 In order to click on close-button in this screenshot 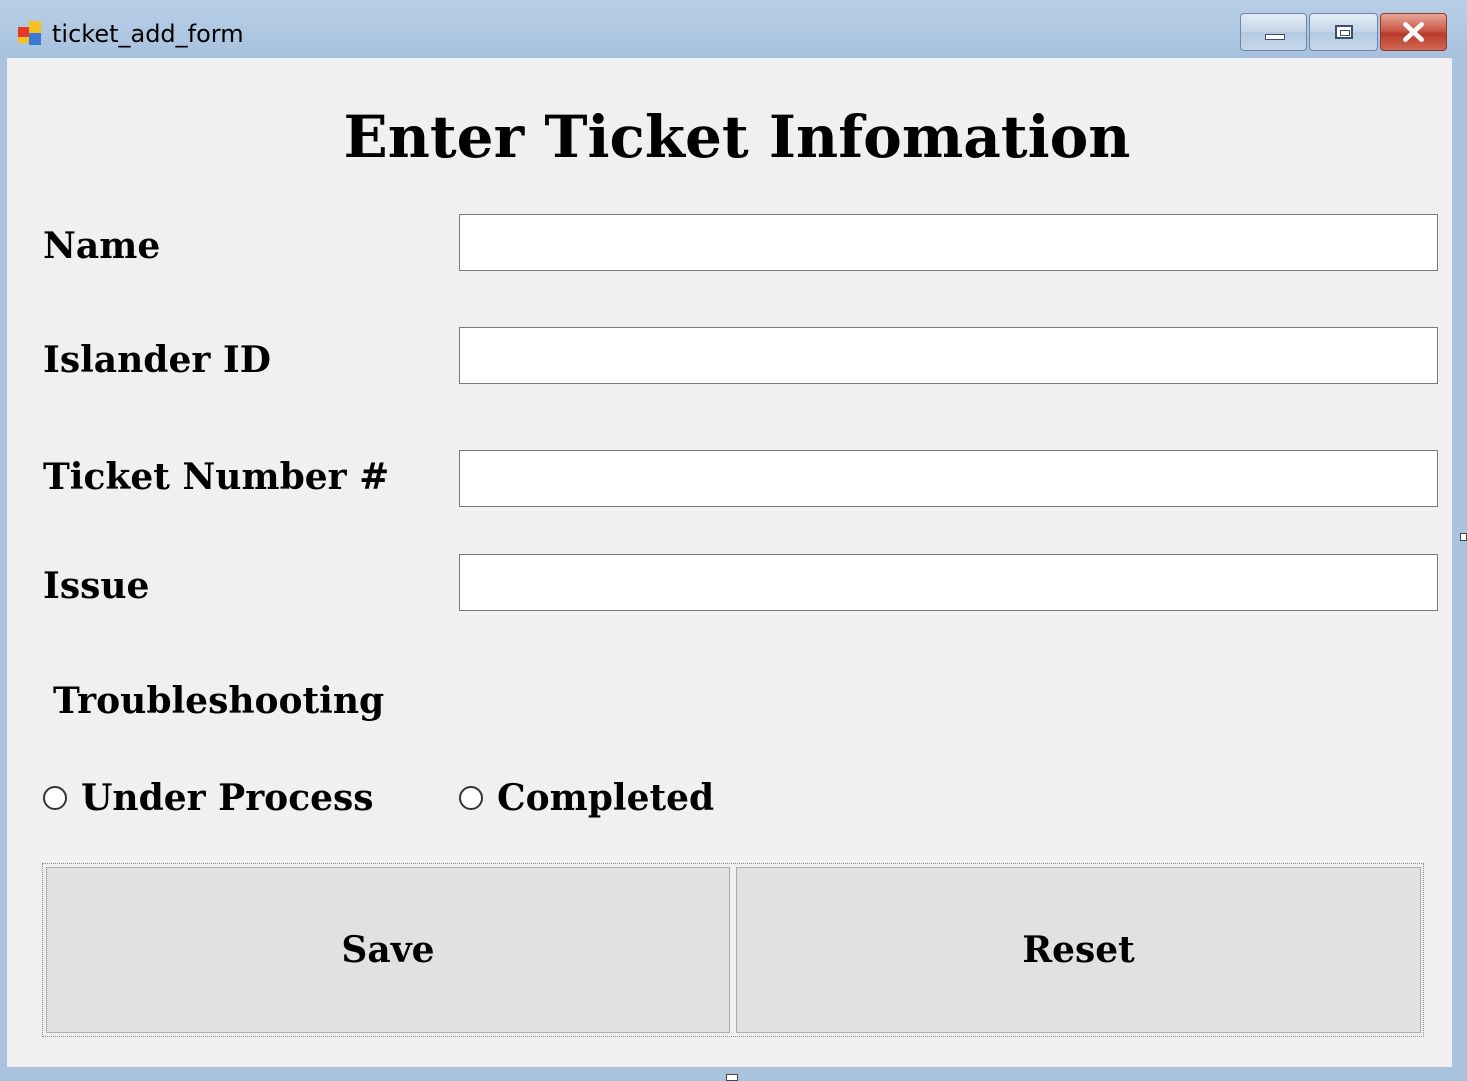, I will do `click(1413, 32)`.